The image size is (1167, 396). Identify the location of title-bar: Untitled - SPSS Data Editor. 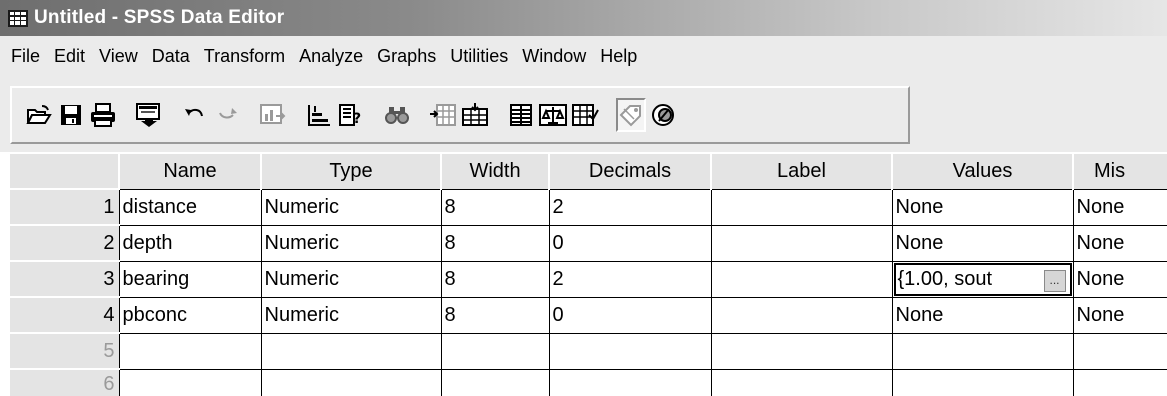
(583, 18).